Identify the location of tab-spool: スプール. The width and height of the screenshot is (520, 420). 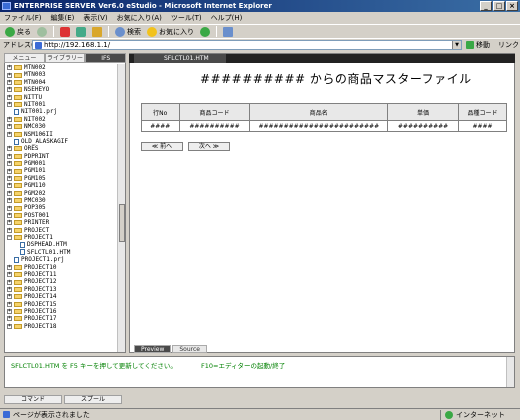
(93, 399).